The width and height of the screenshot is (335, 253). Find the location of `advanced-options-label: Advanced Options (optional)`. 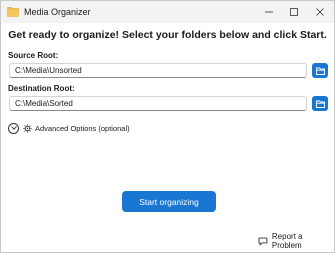

advanced-options-label: Advanced Options (optional) is located at coordinates (82, 128).